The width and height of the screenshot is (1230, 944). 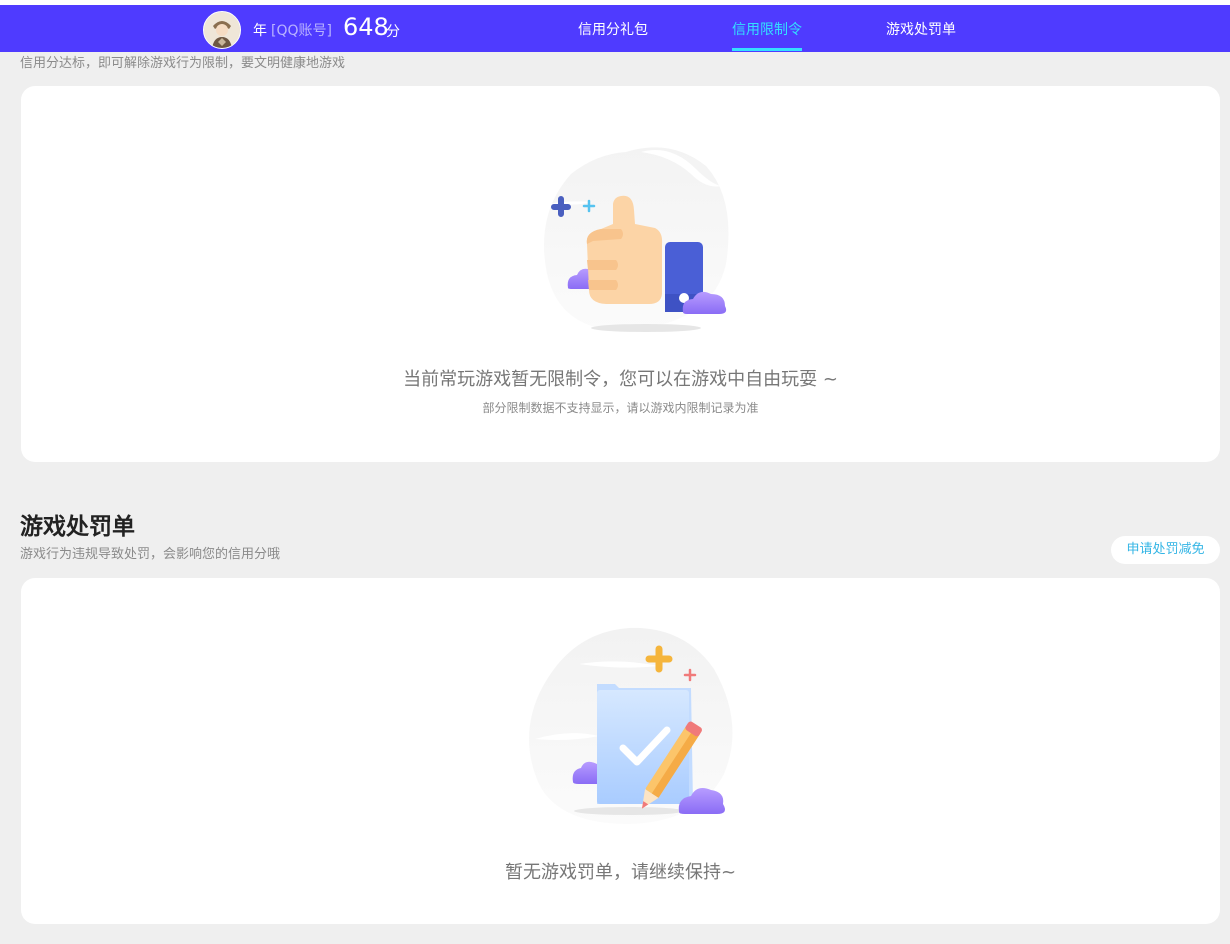 I want to click on tab-game-penalty: 游戏处罚单, so click(x=921, y=29).